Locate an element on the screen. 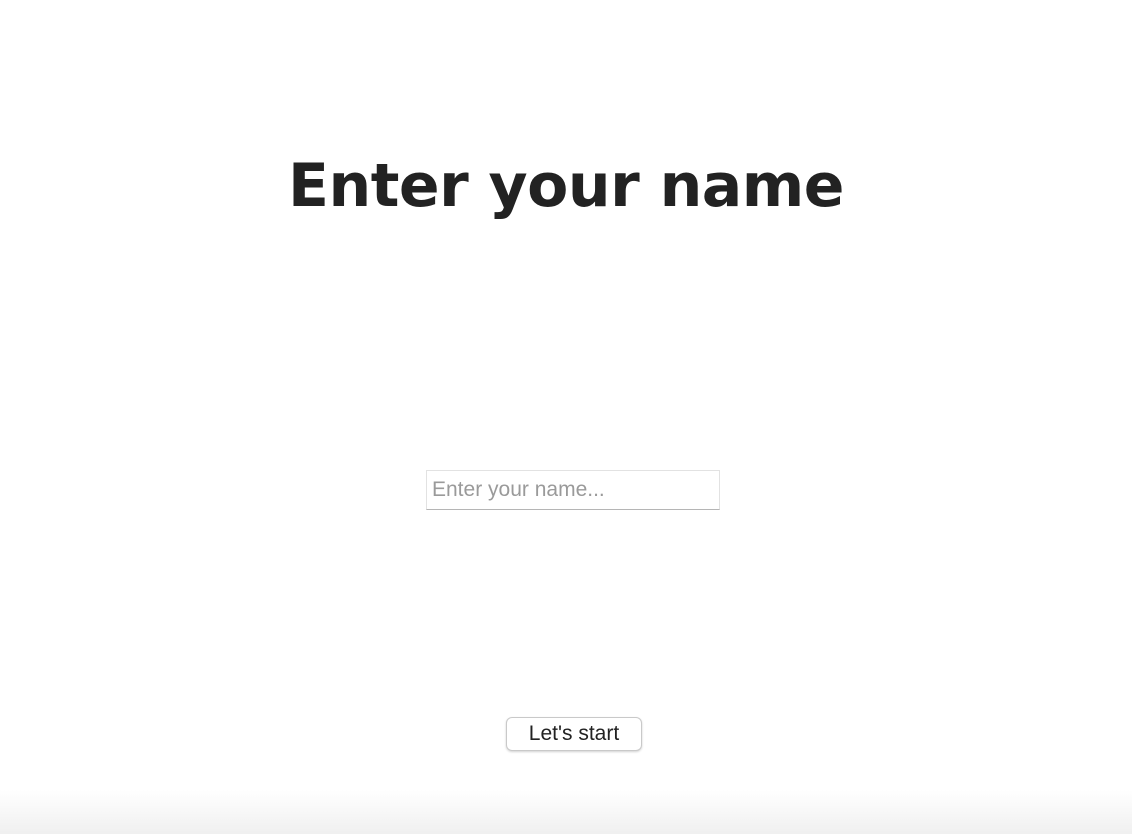 The image size is (1132, 834). lets-start-button: Let's start is located at coordinates (574, 734).